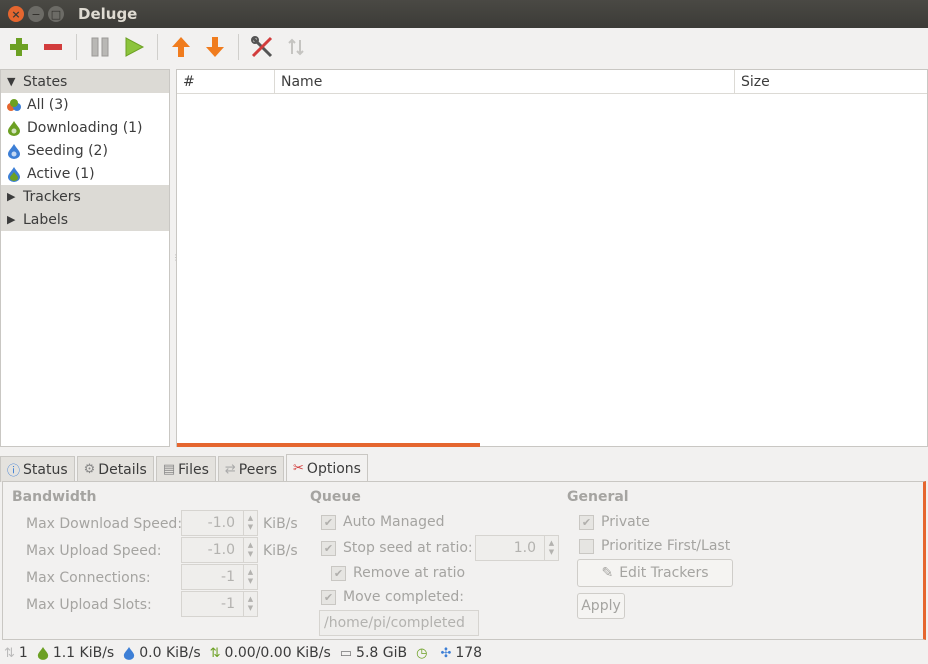 The width and height of the screenshot is (928, 664). I want to click on connection-arrows-icon, so click(296, 47).